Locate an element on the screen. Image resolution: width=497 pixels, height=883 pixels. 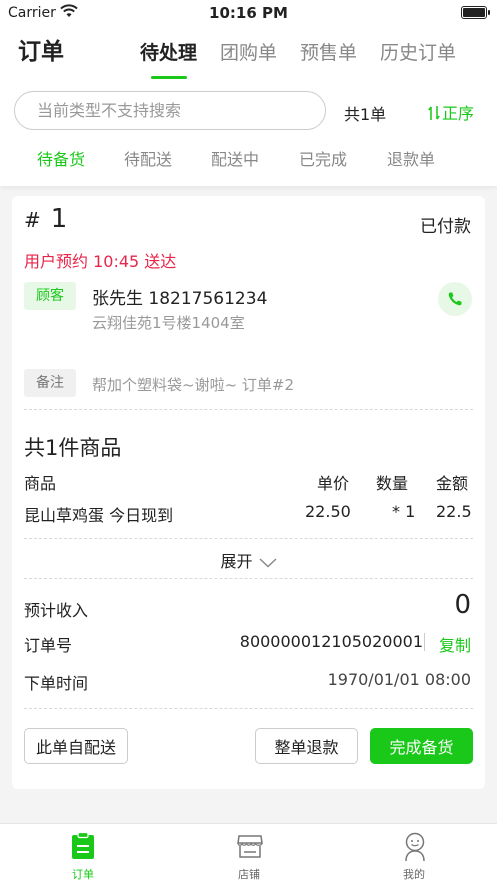
order-time-value: 1970/01/01 08:00 is located at coordinates (399, 679).